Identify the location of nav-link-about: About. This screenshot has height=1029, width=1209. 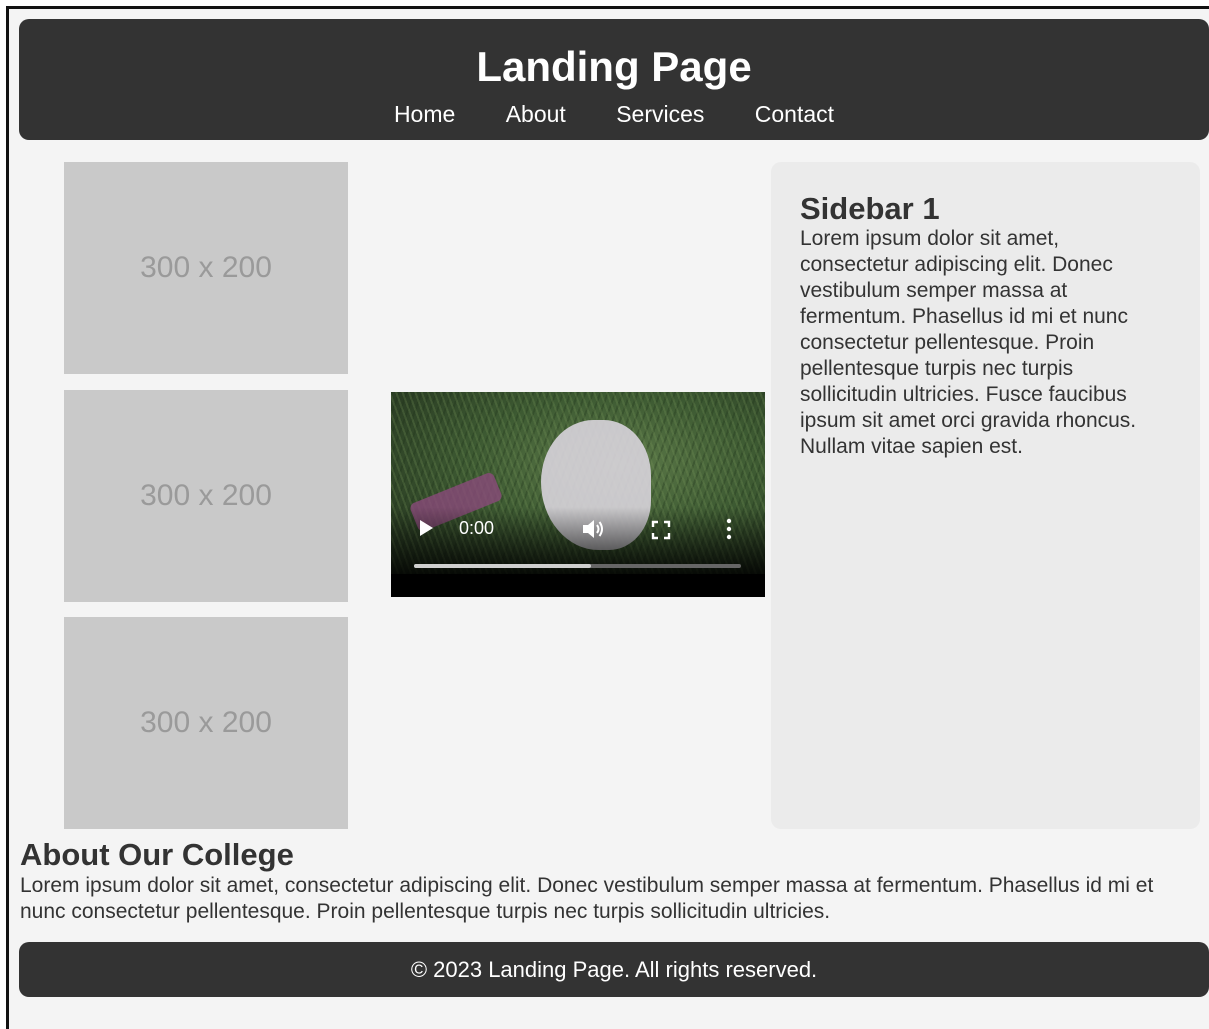
(536, 114).